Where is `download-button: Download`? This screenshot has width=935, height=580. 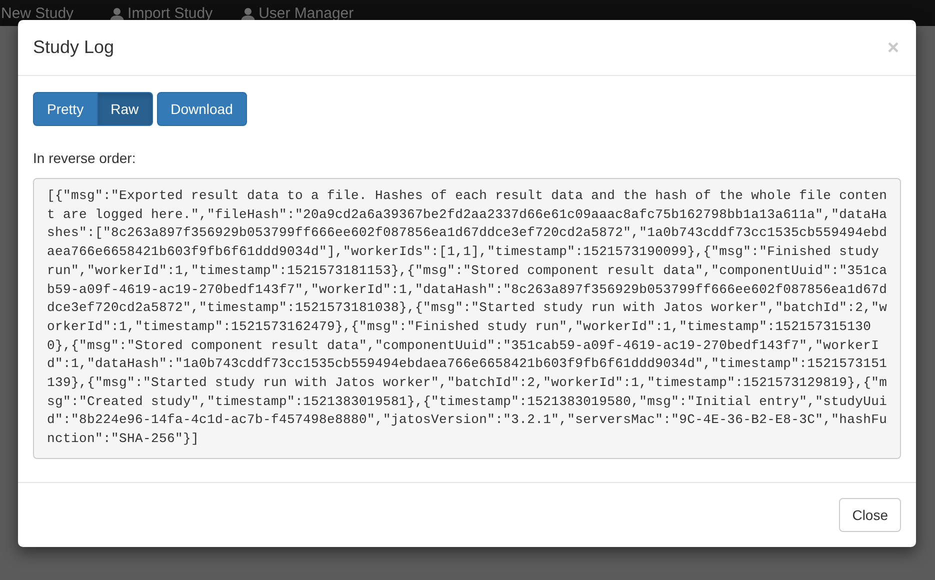
download-button: Download is located at coordinates (201, 109).